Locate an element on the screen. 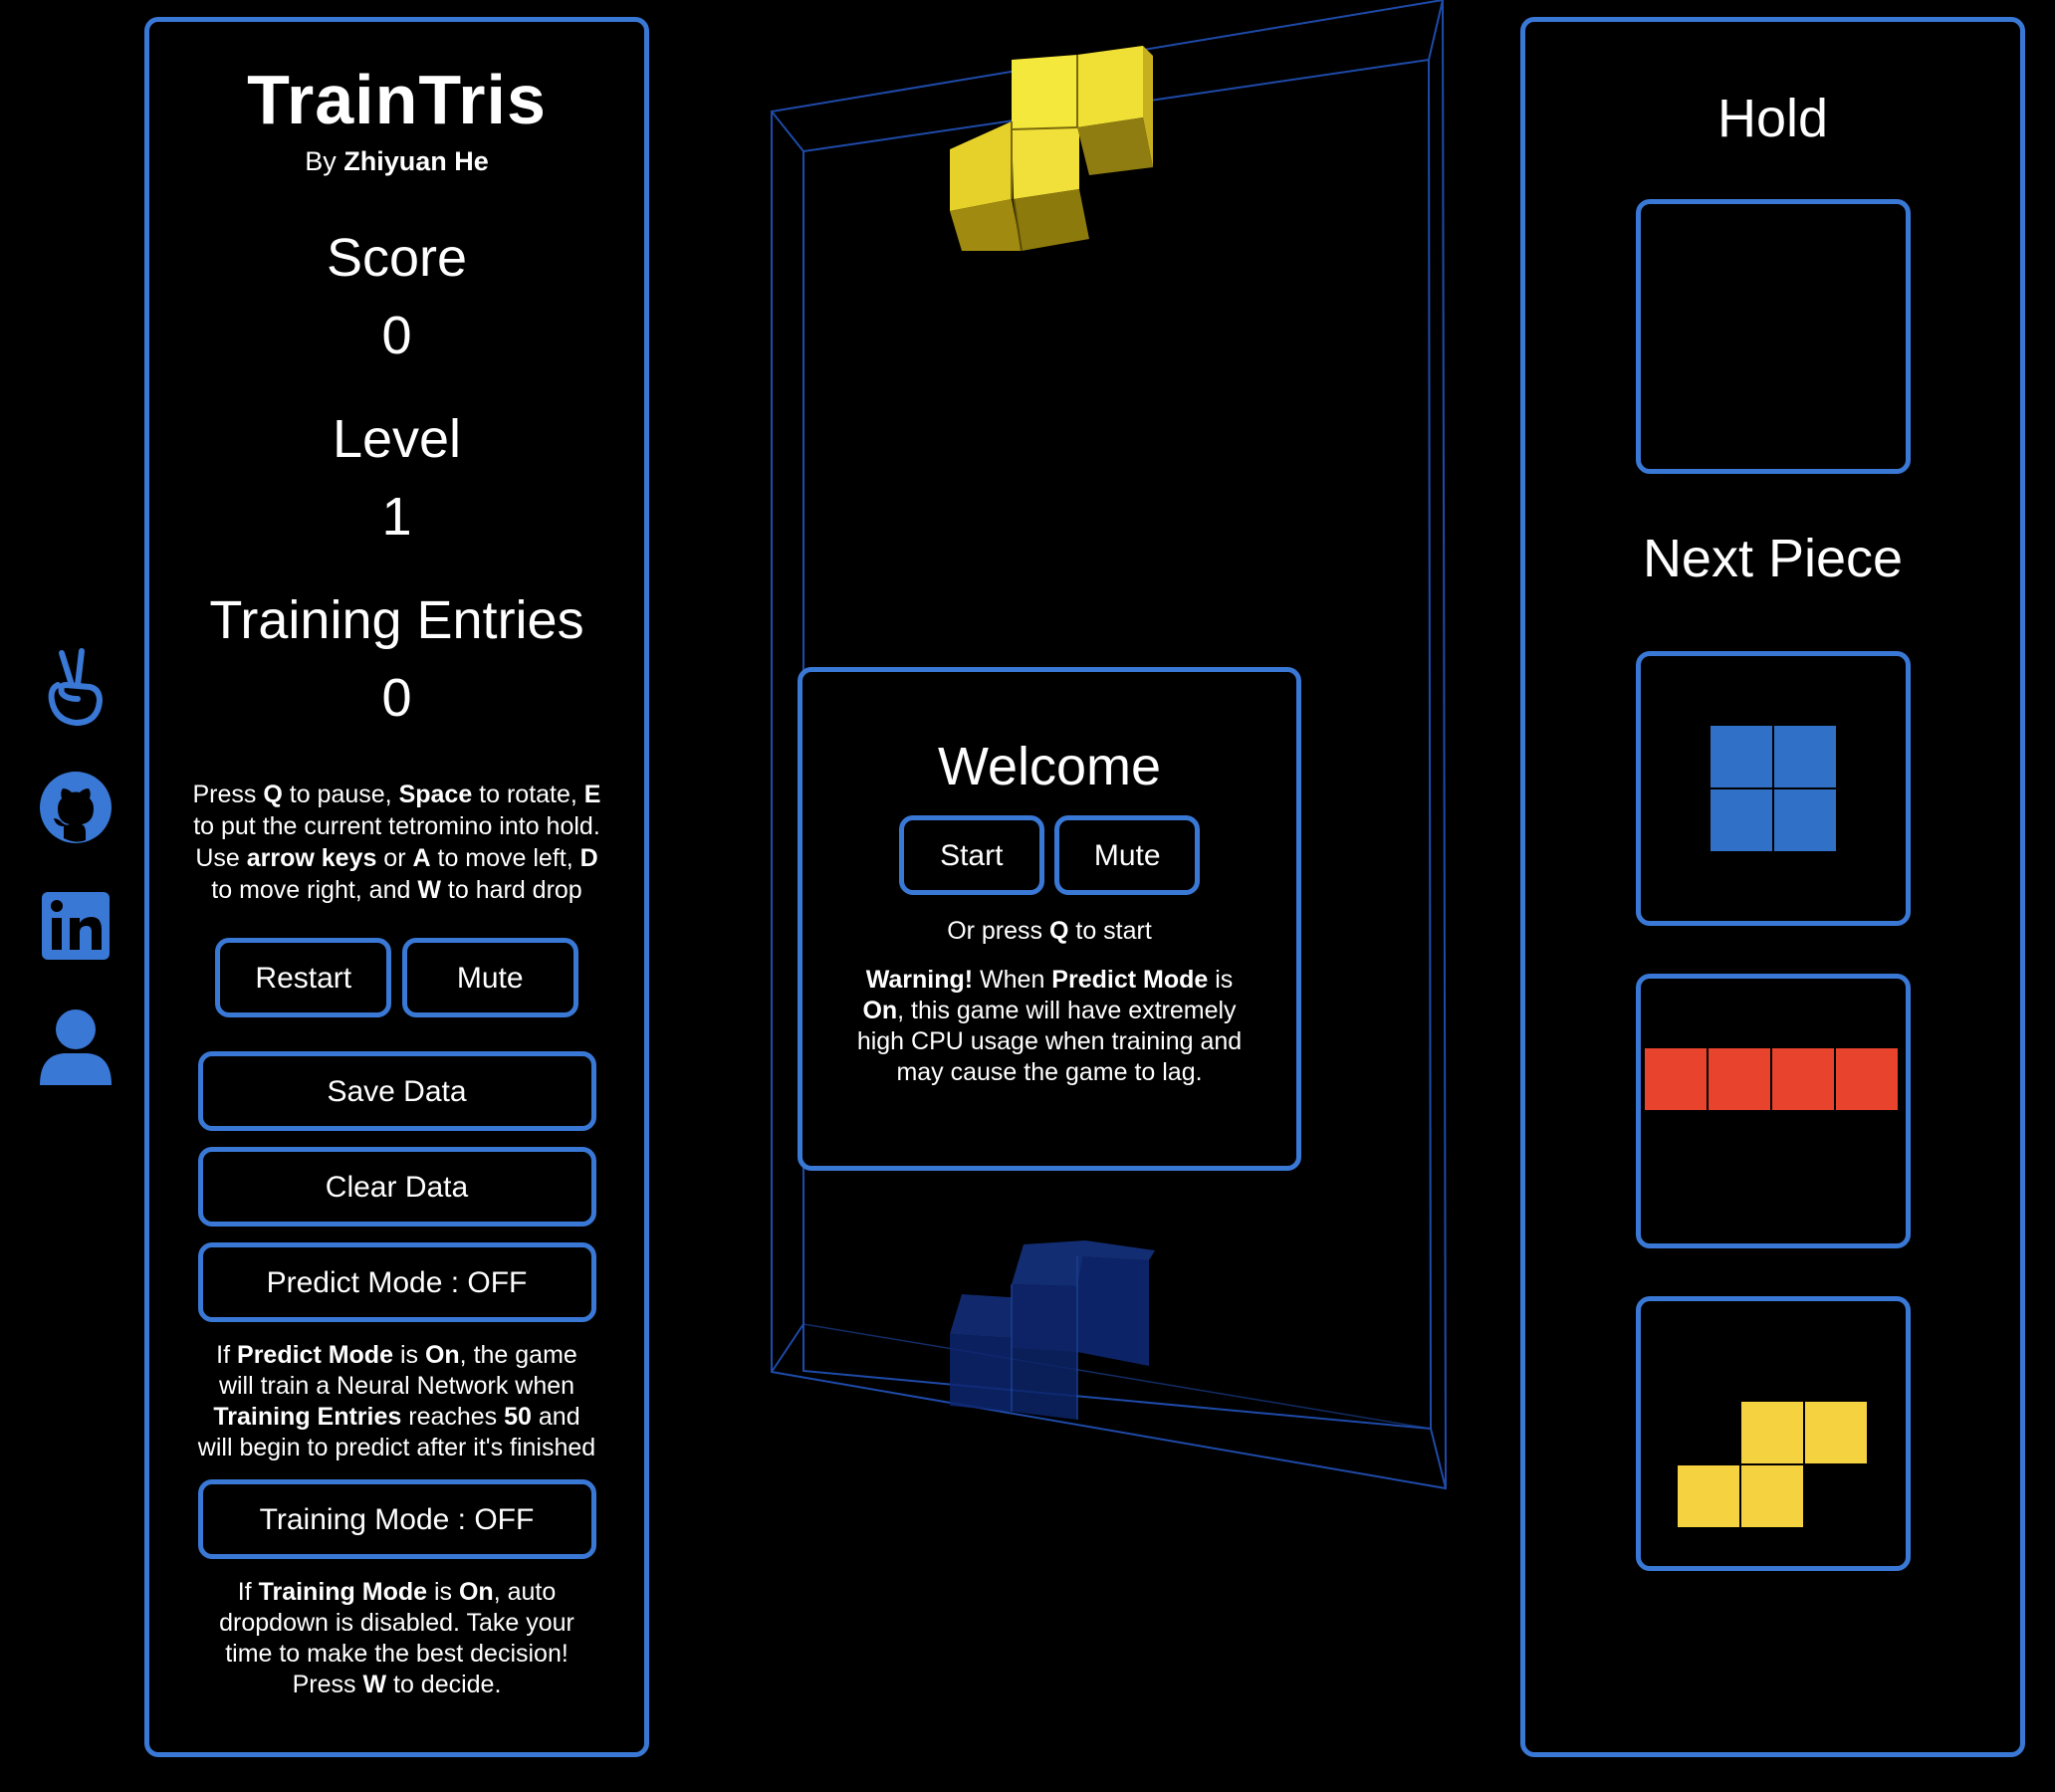 The width and height of the screenshot is (2055, 1792). entries-label: Training Entries is located at coordinates (396, 620).